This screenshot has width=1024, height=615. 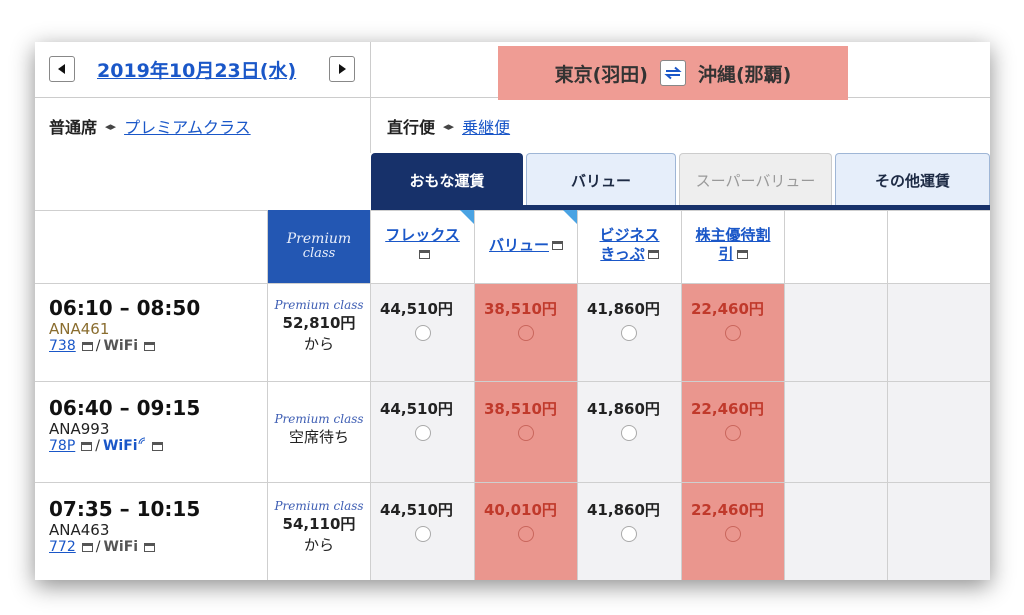 I want to click on connecting-flights-link: 乗継便, so click(x=486, y=126).